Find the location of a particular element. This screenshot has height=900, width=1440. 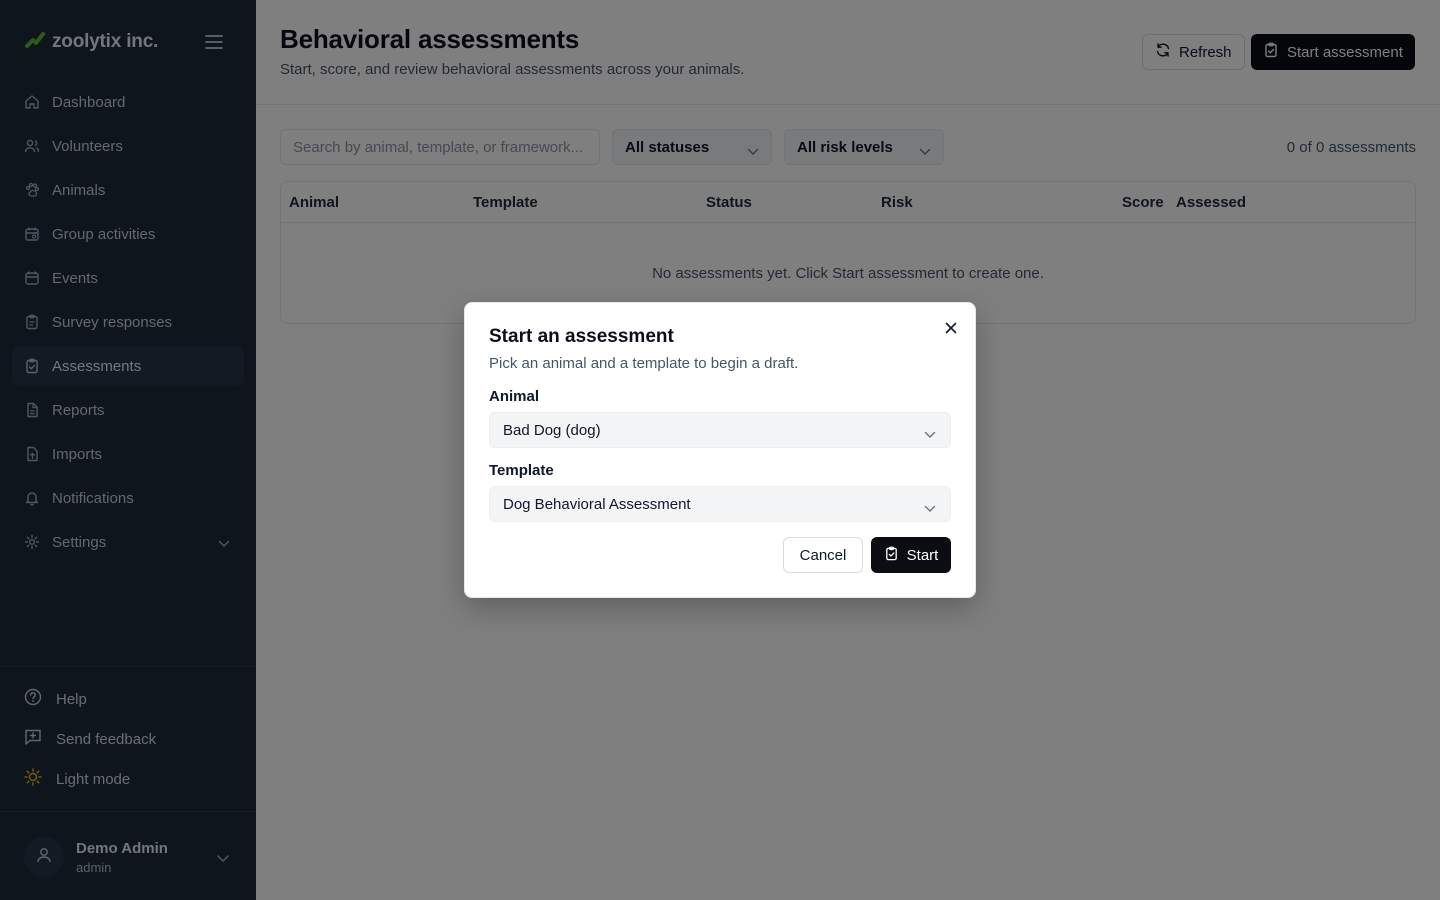

animal-select: Bad Dog (dog) is located at coordinates (720, 430).